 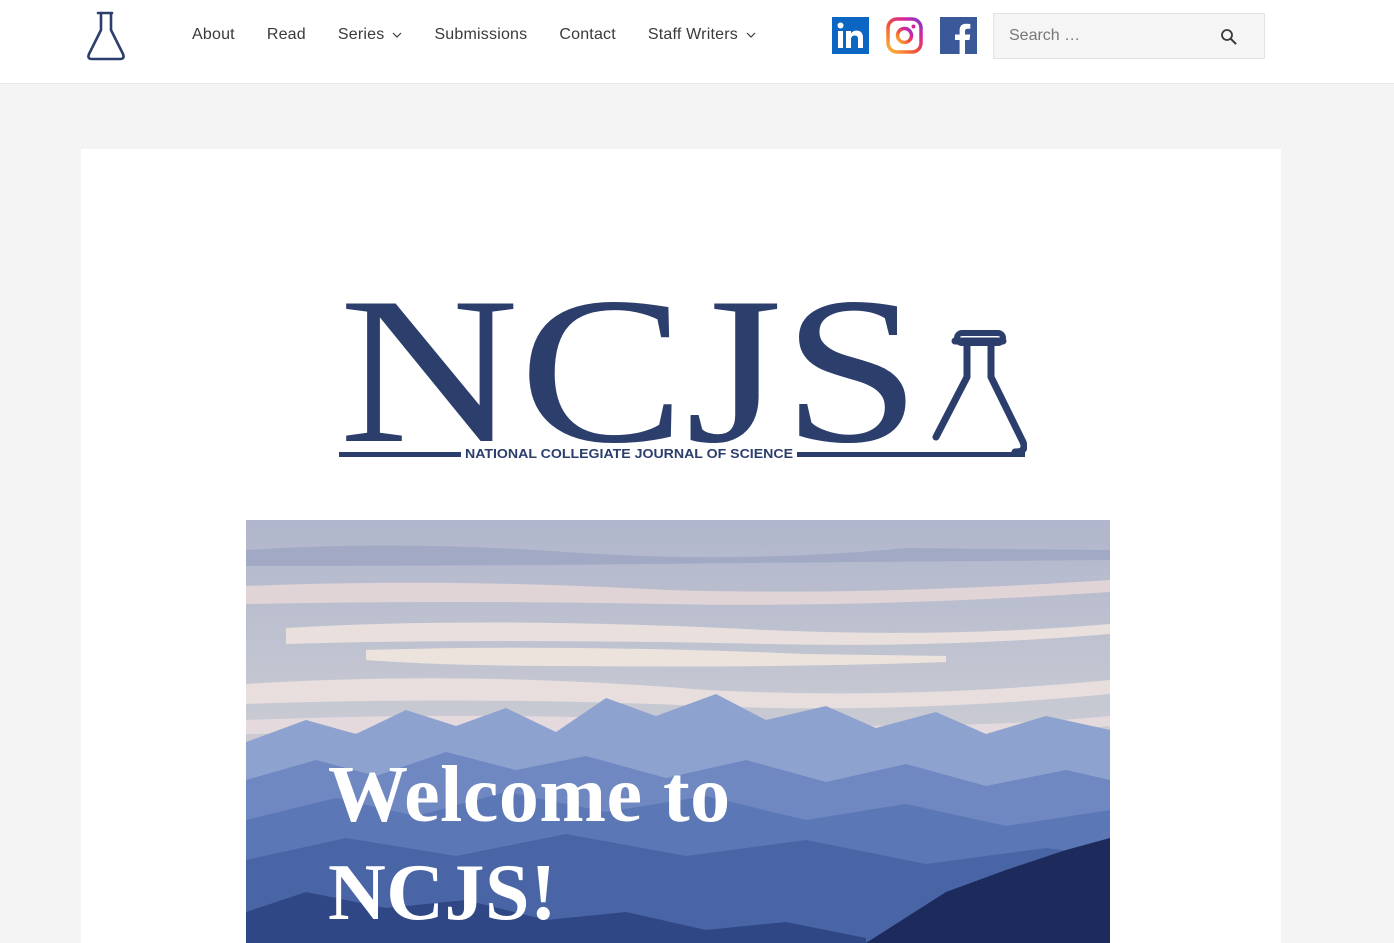 What do you see at coordinates (980, 393) in the screenshot?
I see `flask-icon` at bounding box center [980, 393].